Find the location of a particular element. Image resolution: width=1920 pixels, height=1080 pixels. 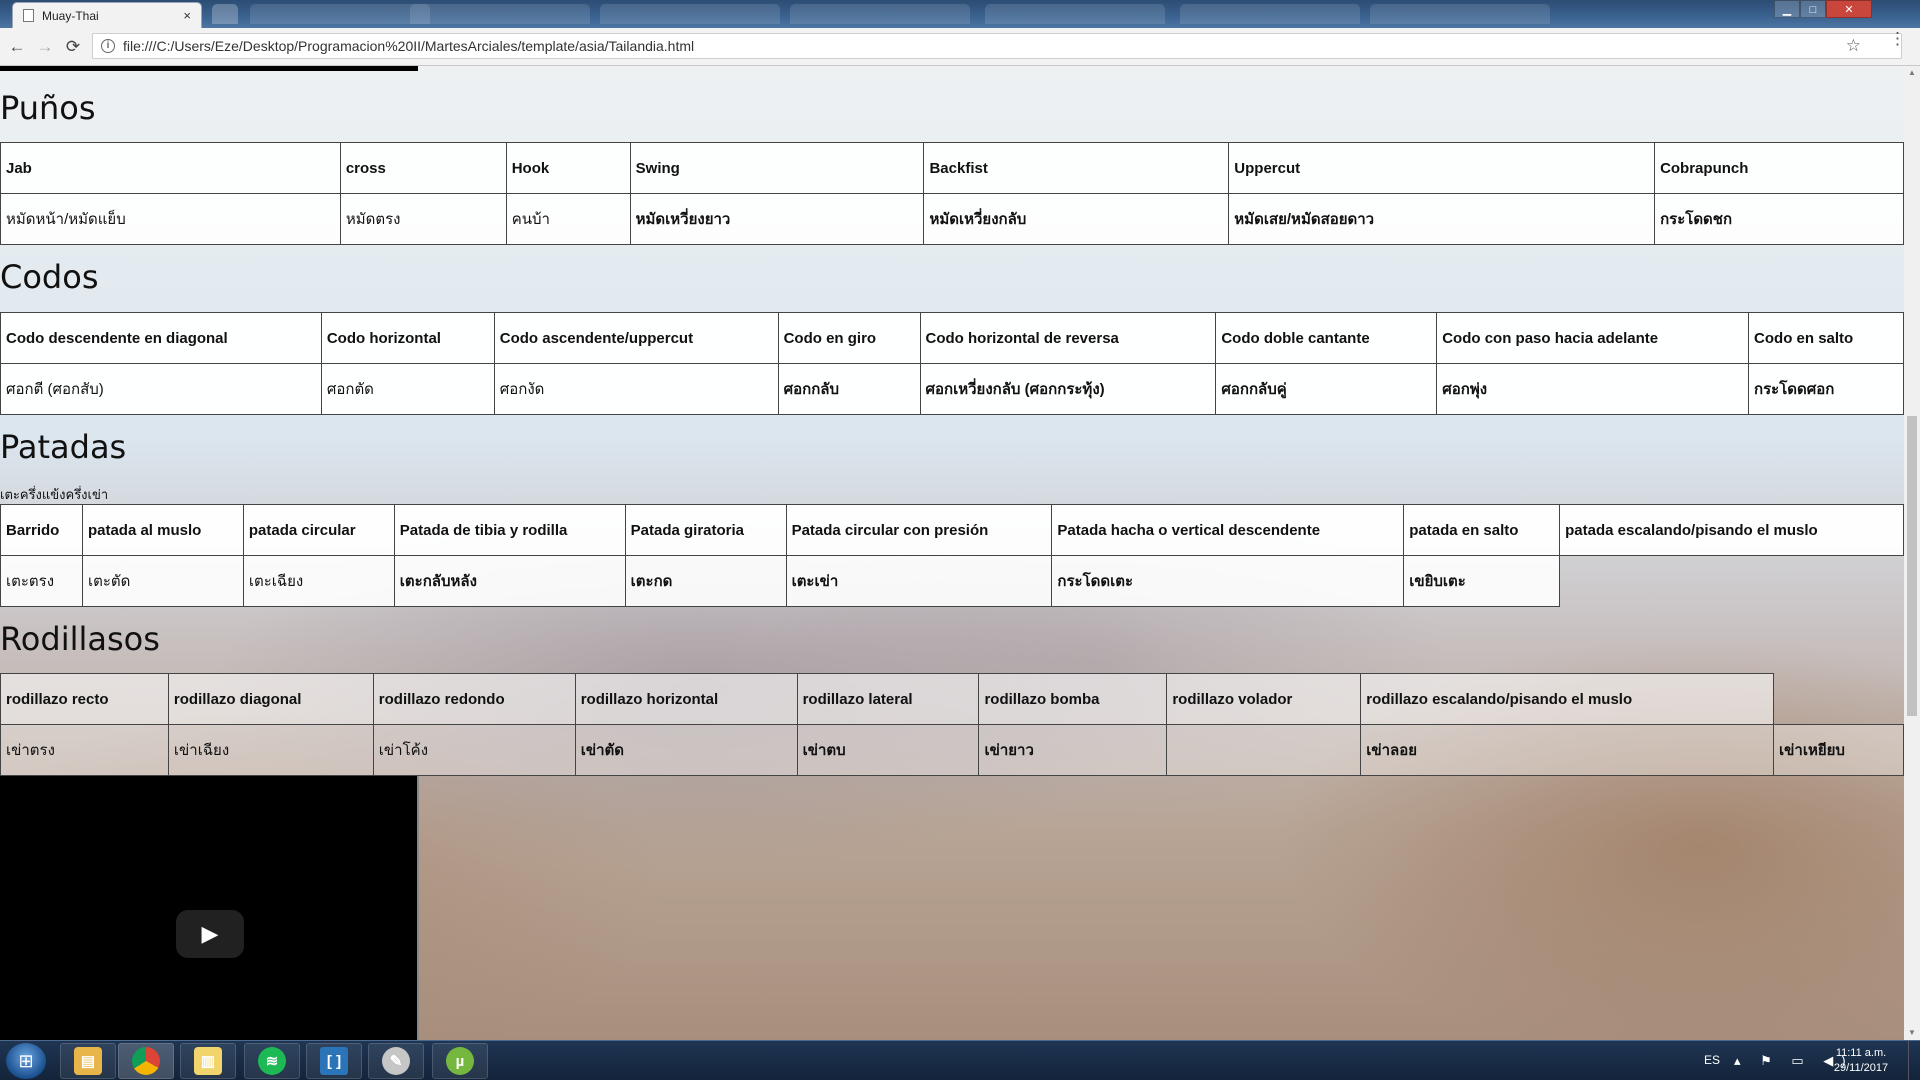

taskbar-paint: ✎ is located at coordinates (396, 1061).